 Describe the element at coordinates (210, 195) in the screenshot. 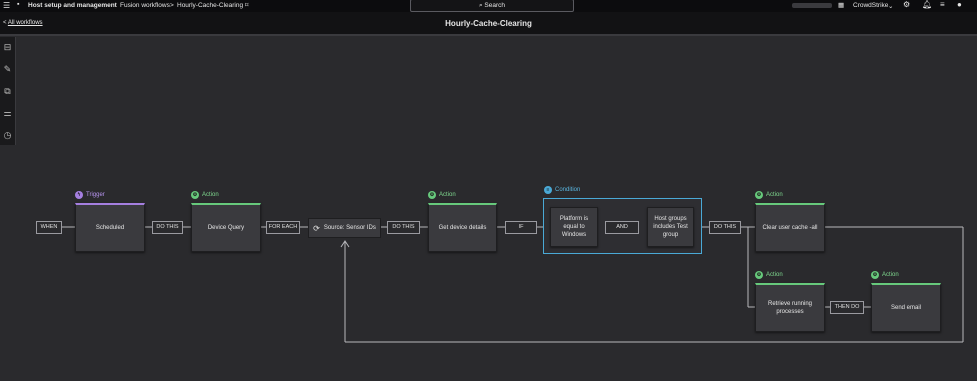

I see `action-label-1-text: Action` at that location.